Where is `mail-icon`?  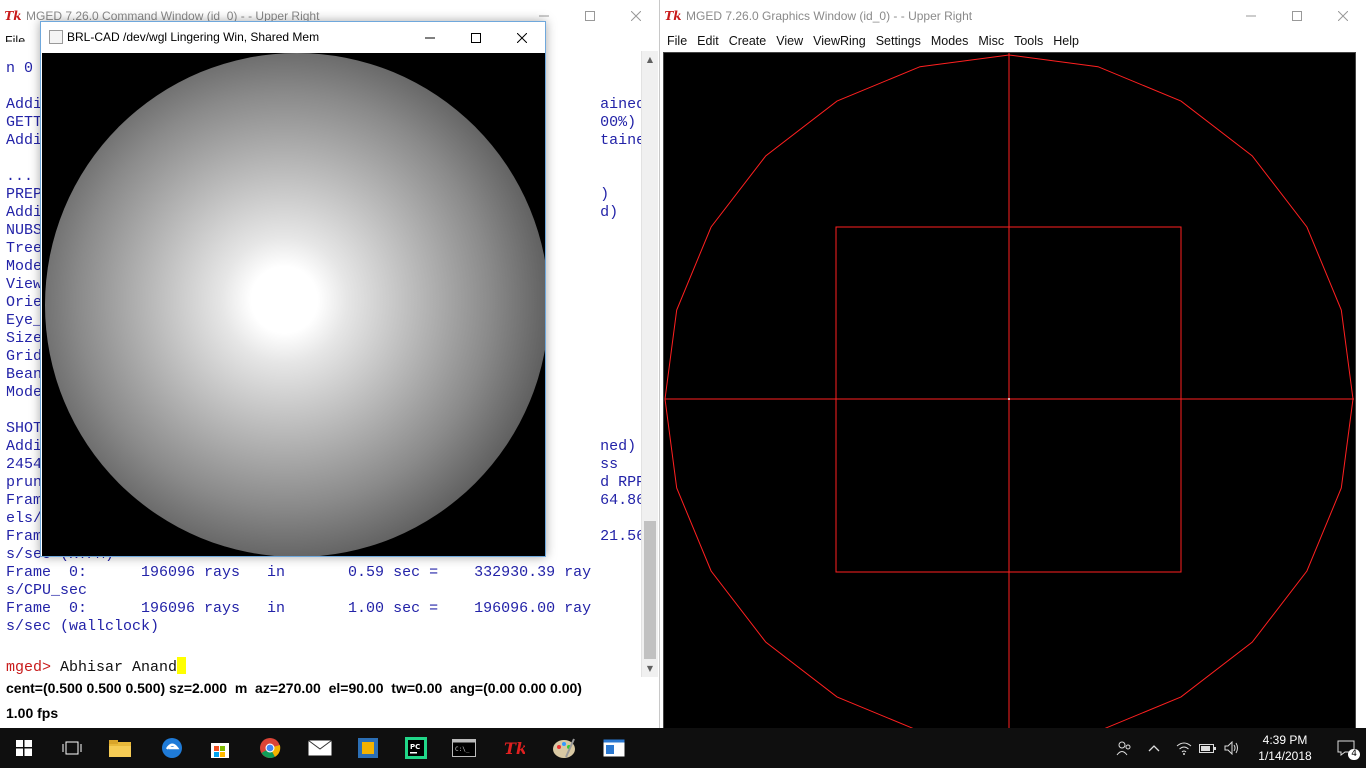 mail-icon is located at coordinates (320, 748).